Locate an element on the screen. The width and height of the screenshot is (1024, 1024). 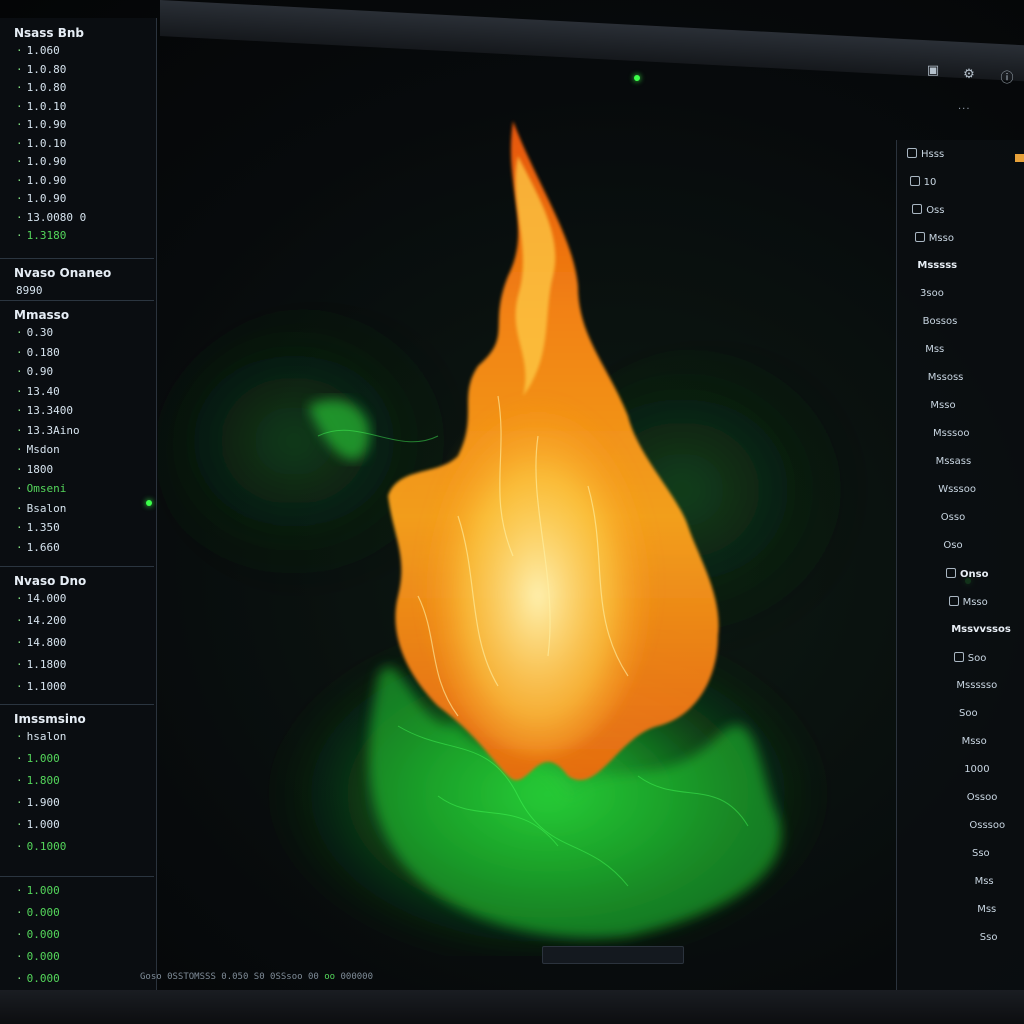
parameter-value: 13.3Aino is located at coordinates (53, 430).